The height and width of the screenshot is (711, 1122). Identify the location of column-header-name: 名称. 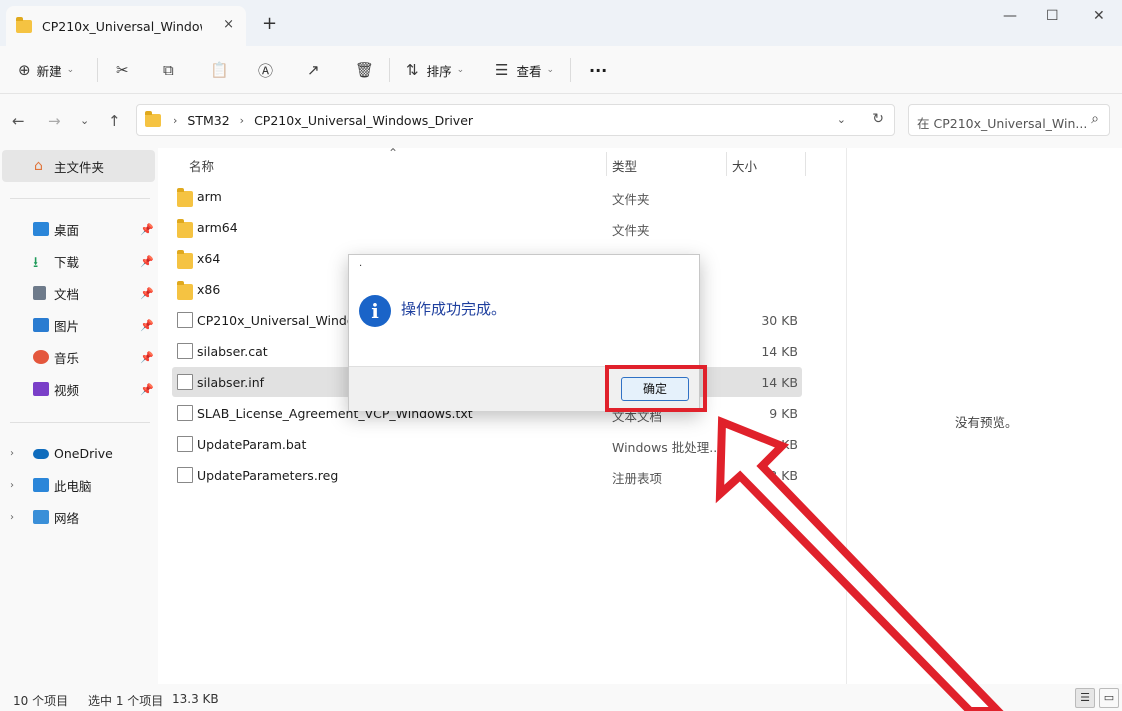
(201, 165).